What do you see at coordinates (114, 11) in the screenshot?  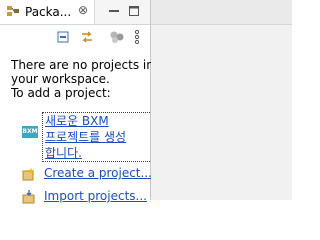 I see `minimize-icon` at bounding box center [114, 11].